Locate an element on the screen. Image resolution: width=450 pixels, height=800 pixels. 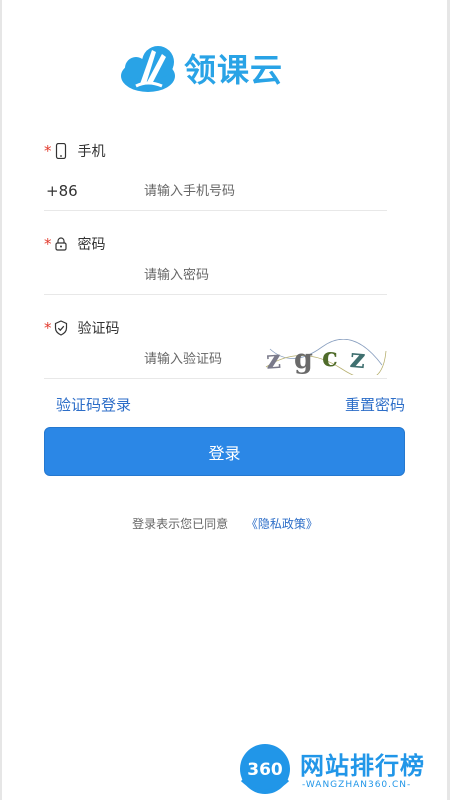
frame-left-edge is located at coordinates (1, 400).